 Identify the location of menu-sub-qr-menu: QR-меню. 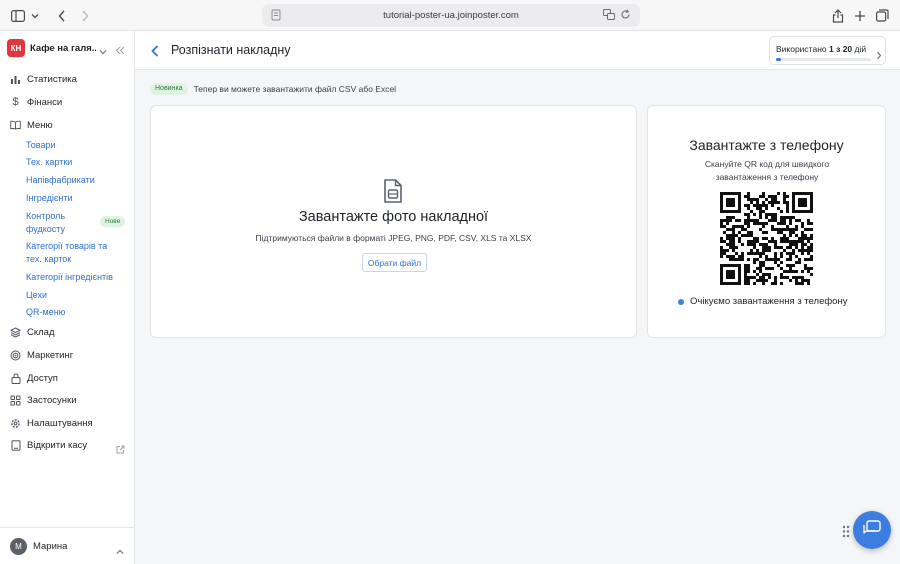
(72, 312).